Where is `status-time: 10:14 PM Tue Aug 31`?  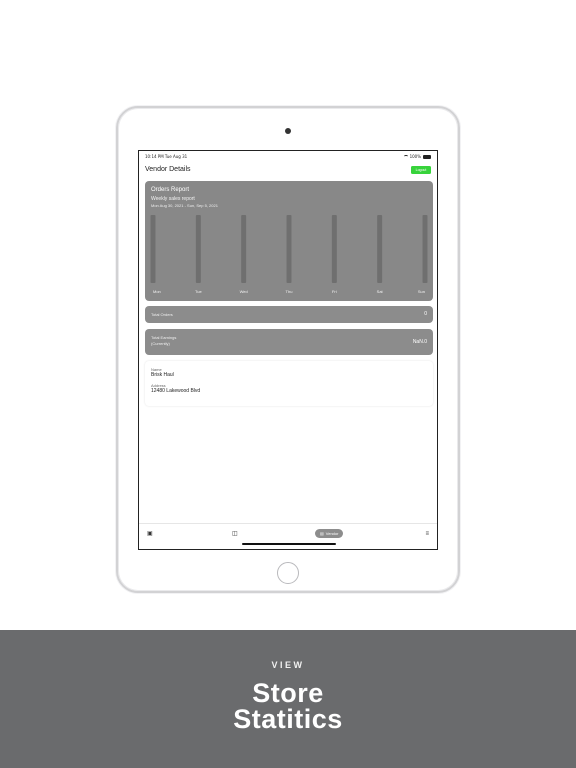 status-time: 10:14 PM Tue Aug 31 is located at coordinates (166, 156).